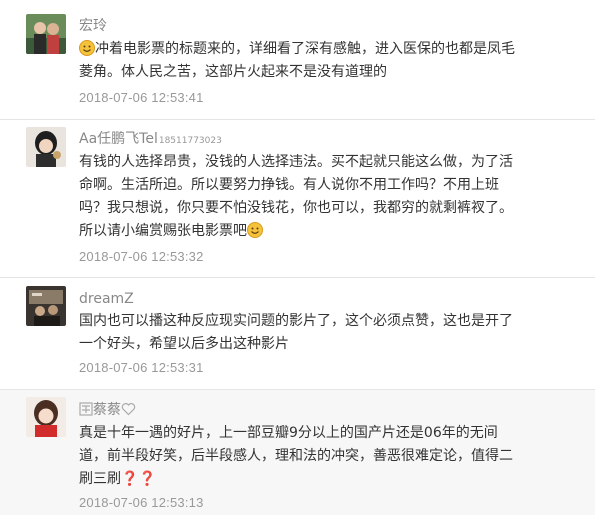 The image size is (595, 515). What do you see at coordinates (118, 139) in the screenshot?
I see `username-text: Aa任鹏飞Tel` at bounding box center [118, 139].